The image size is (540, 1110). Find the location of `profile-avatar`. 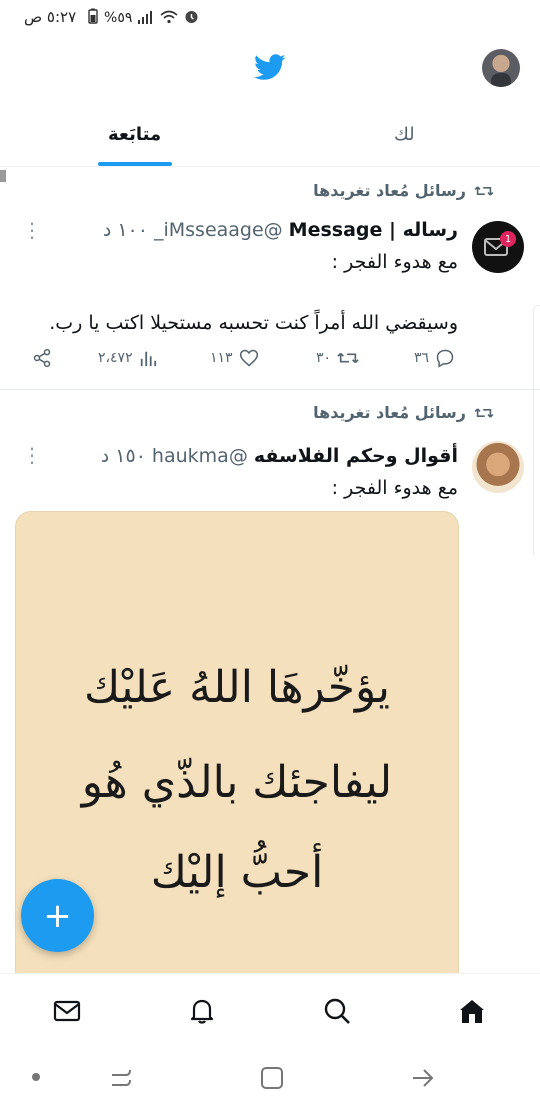

profile-avatar is located at coordinates (501, 68).